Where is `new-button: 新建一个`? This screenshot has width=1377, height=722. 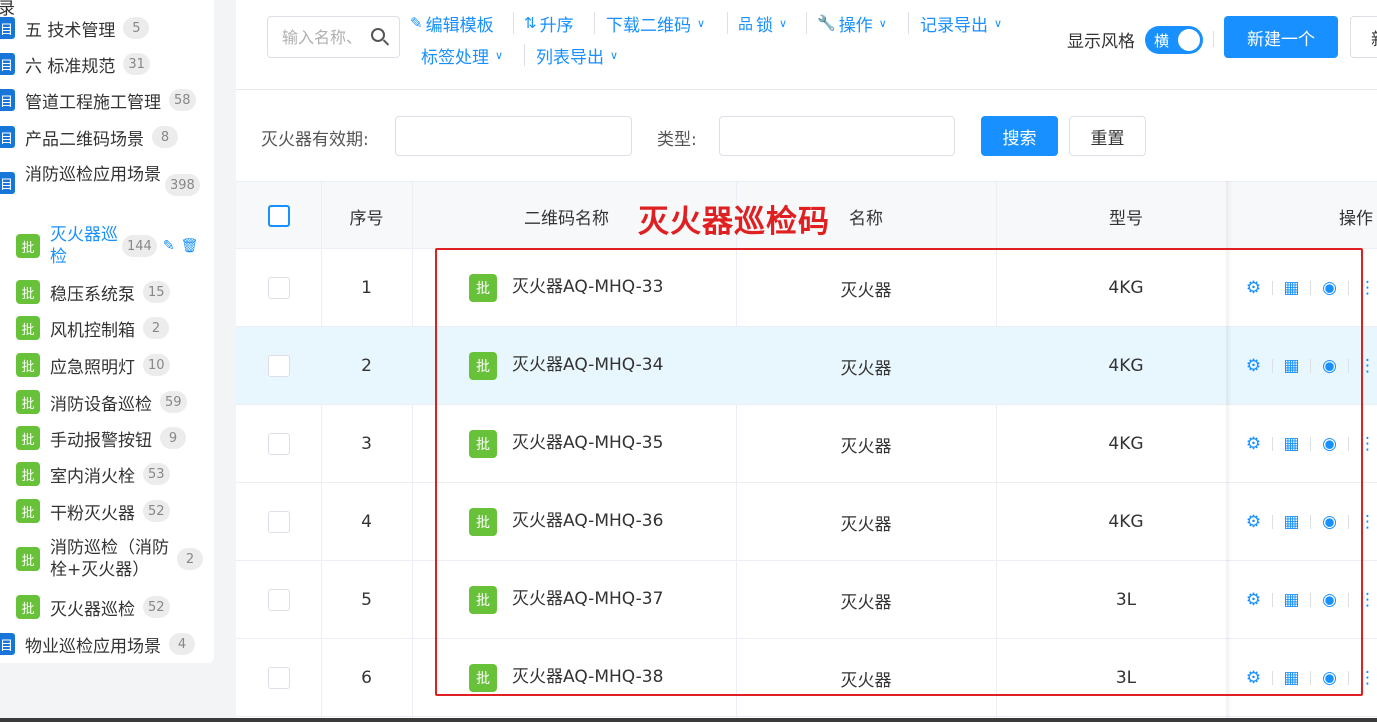
new-button: 新建一个 is located at coordinates (1281, 37).